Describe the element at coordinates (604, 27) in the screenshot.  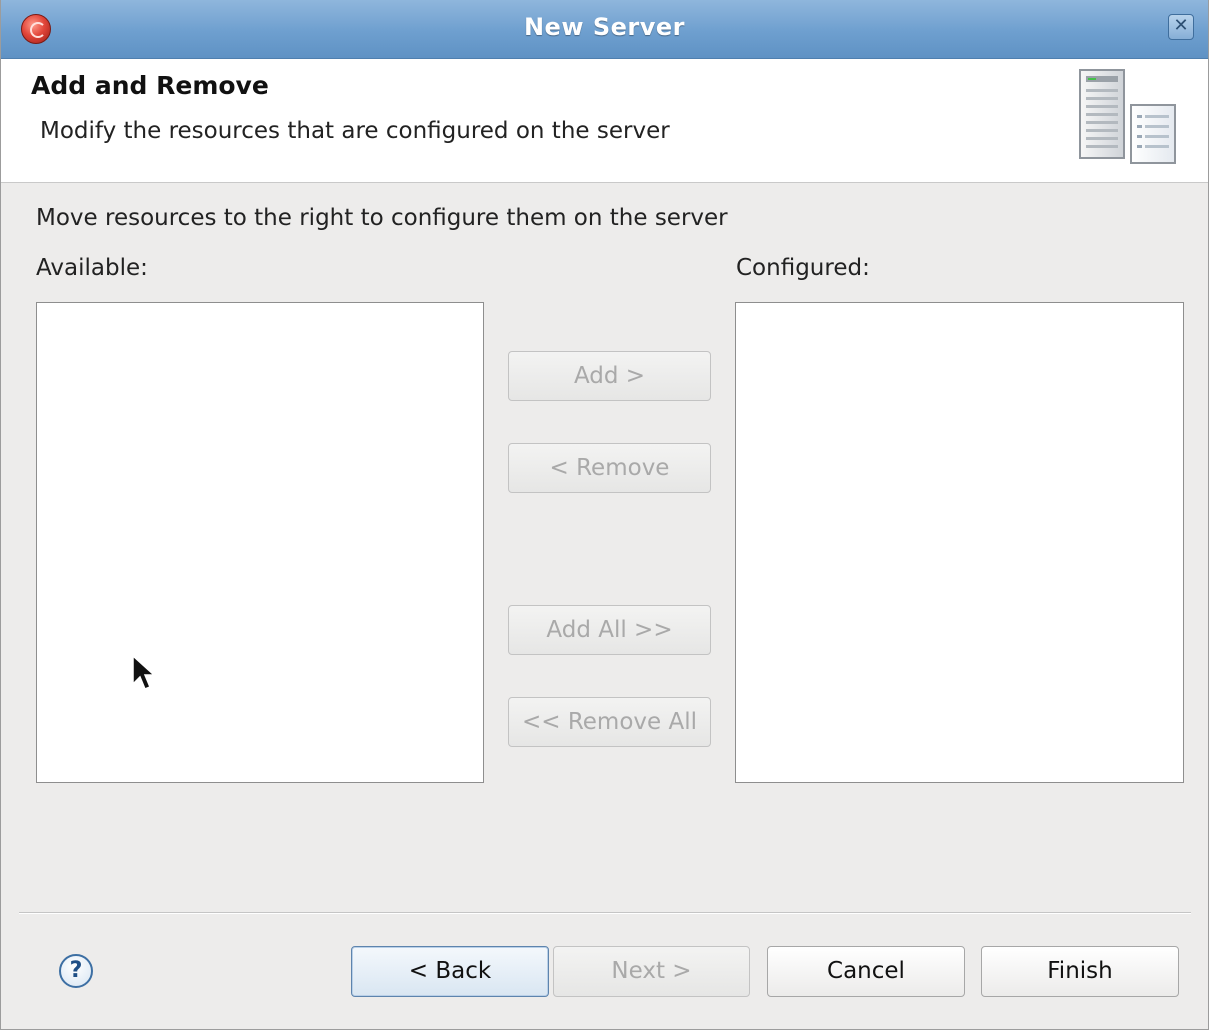
I see `window-title: New Server` at that location.